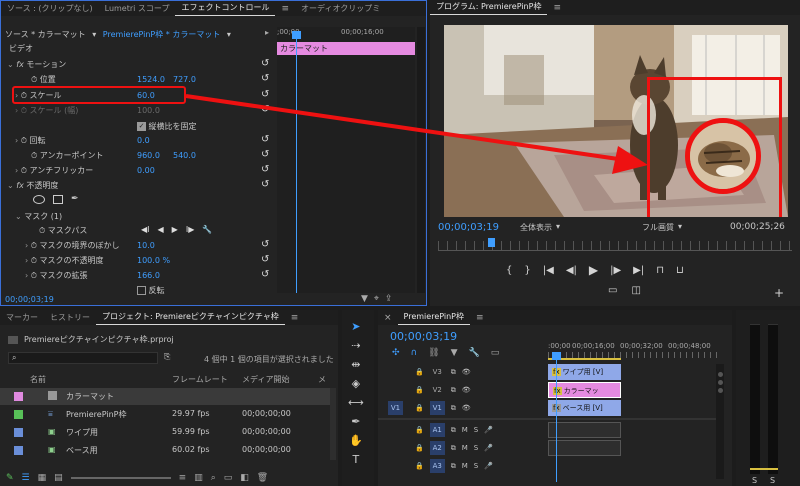 This screenshot has height=486, width=800. Describe the element at coordinates (421, 160) in the screenshot. I see `effect-scrollbar` at that location.